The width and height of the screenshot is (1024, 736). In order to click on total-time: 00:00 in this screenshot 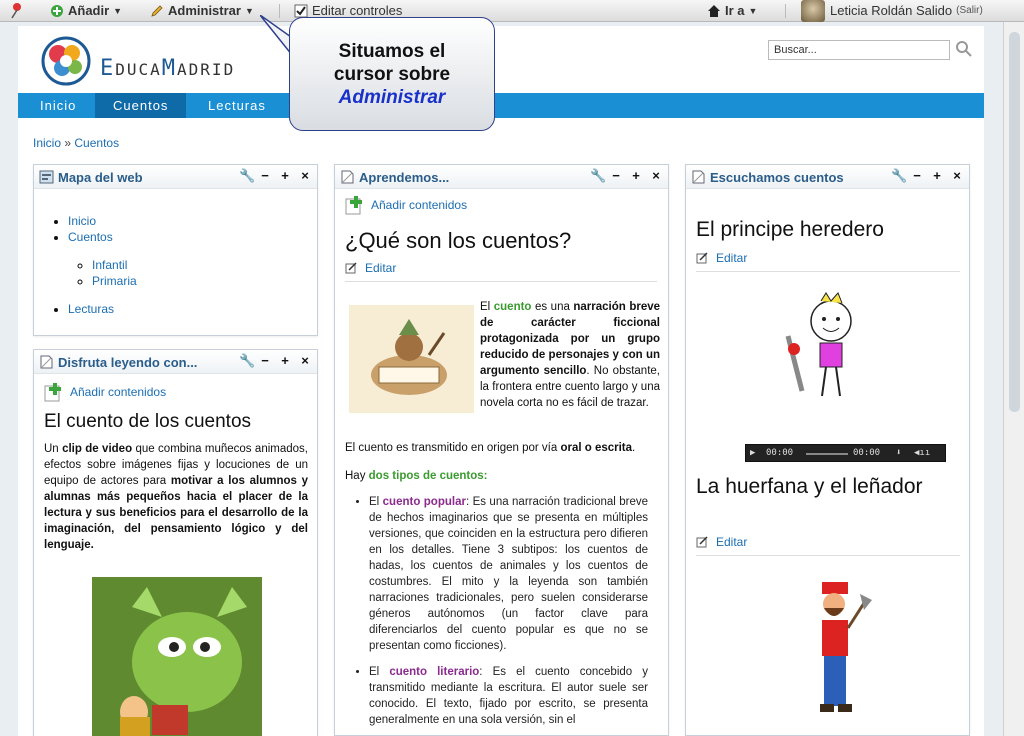, I will do `click(867, 453)`.